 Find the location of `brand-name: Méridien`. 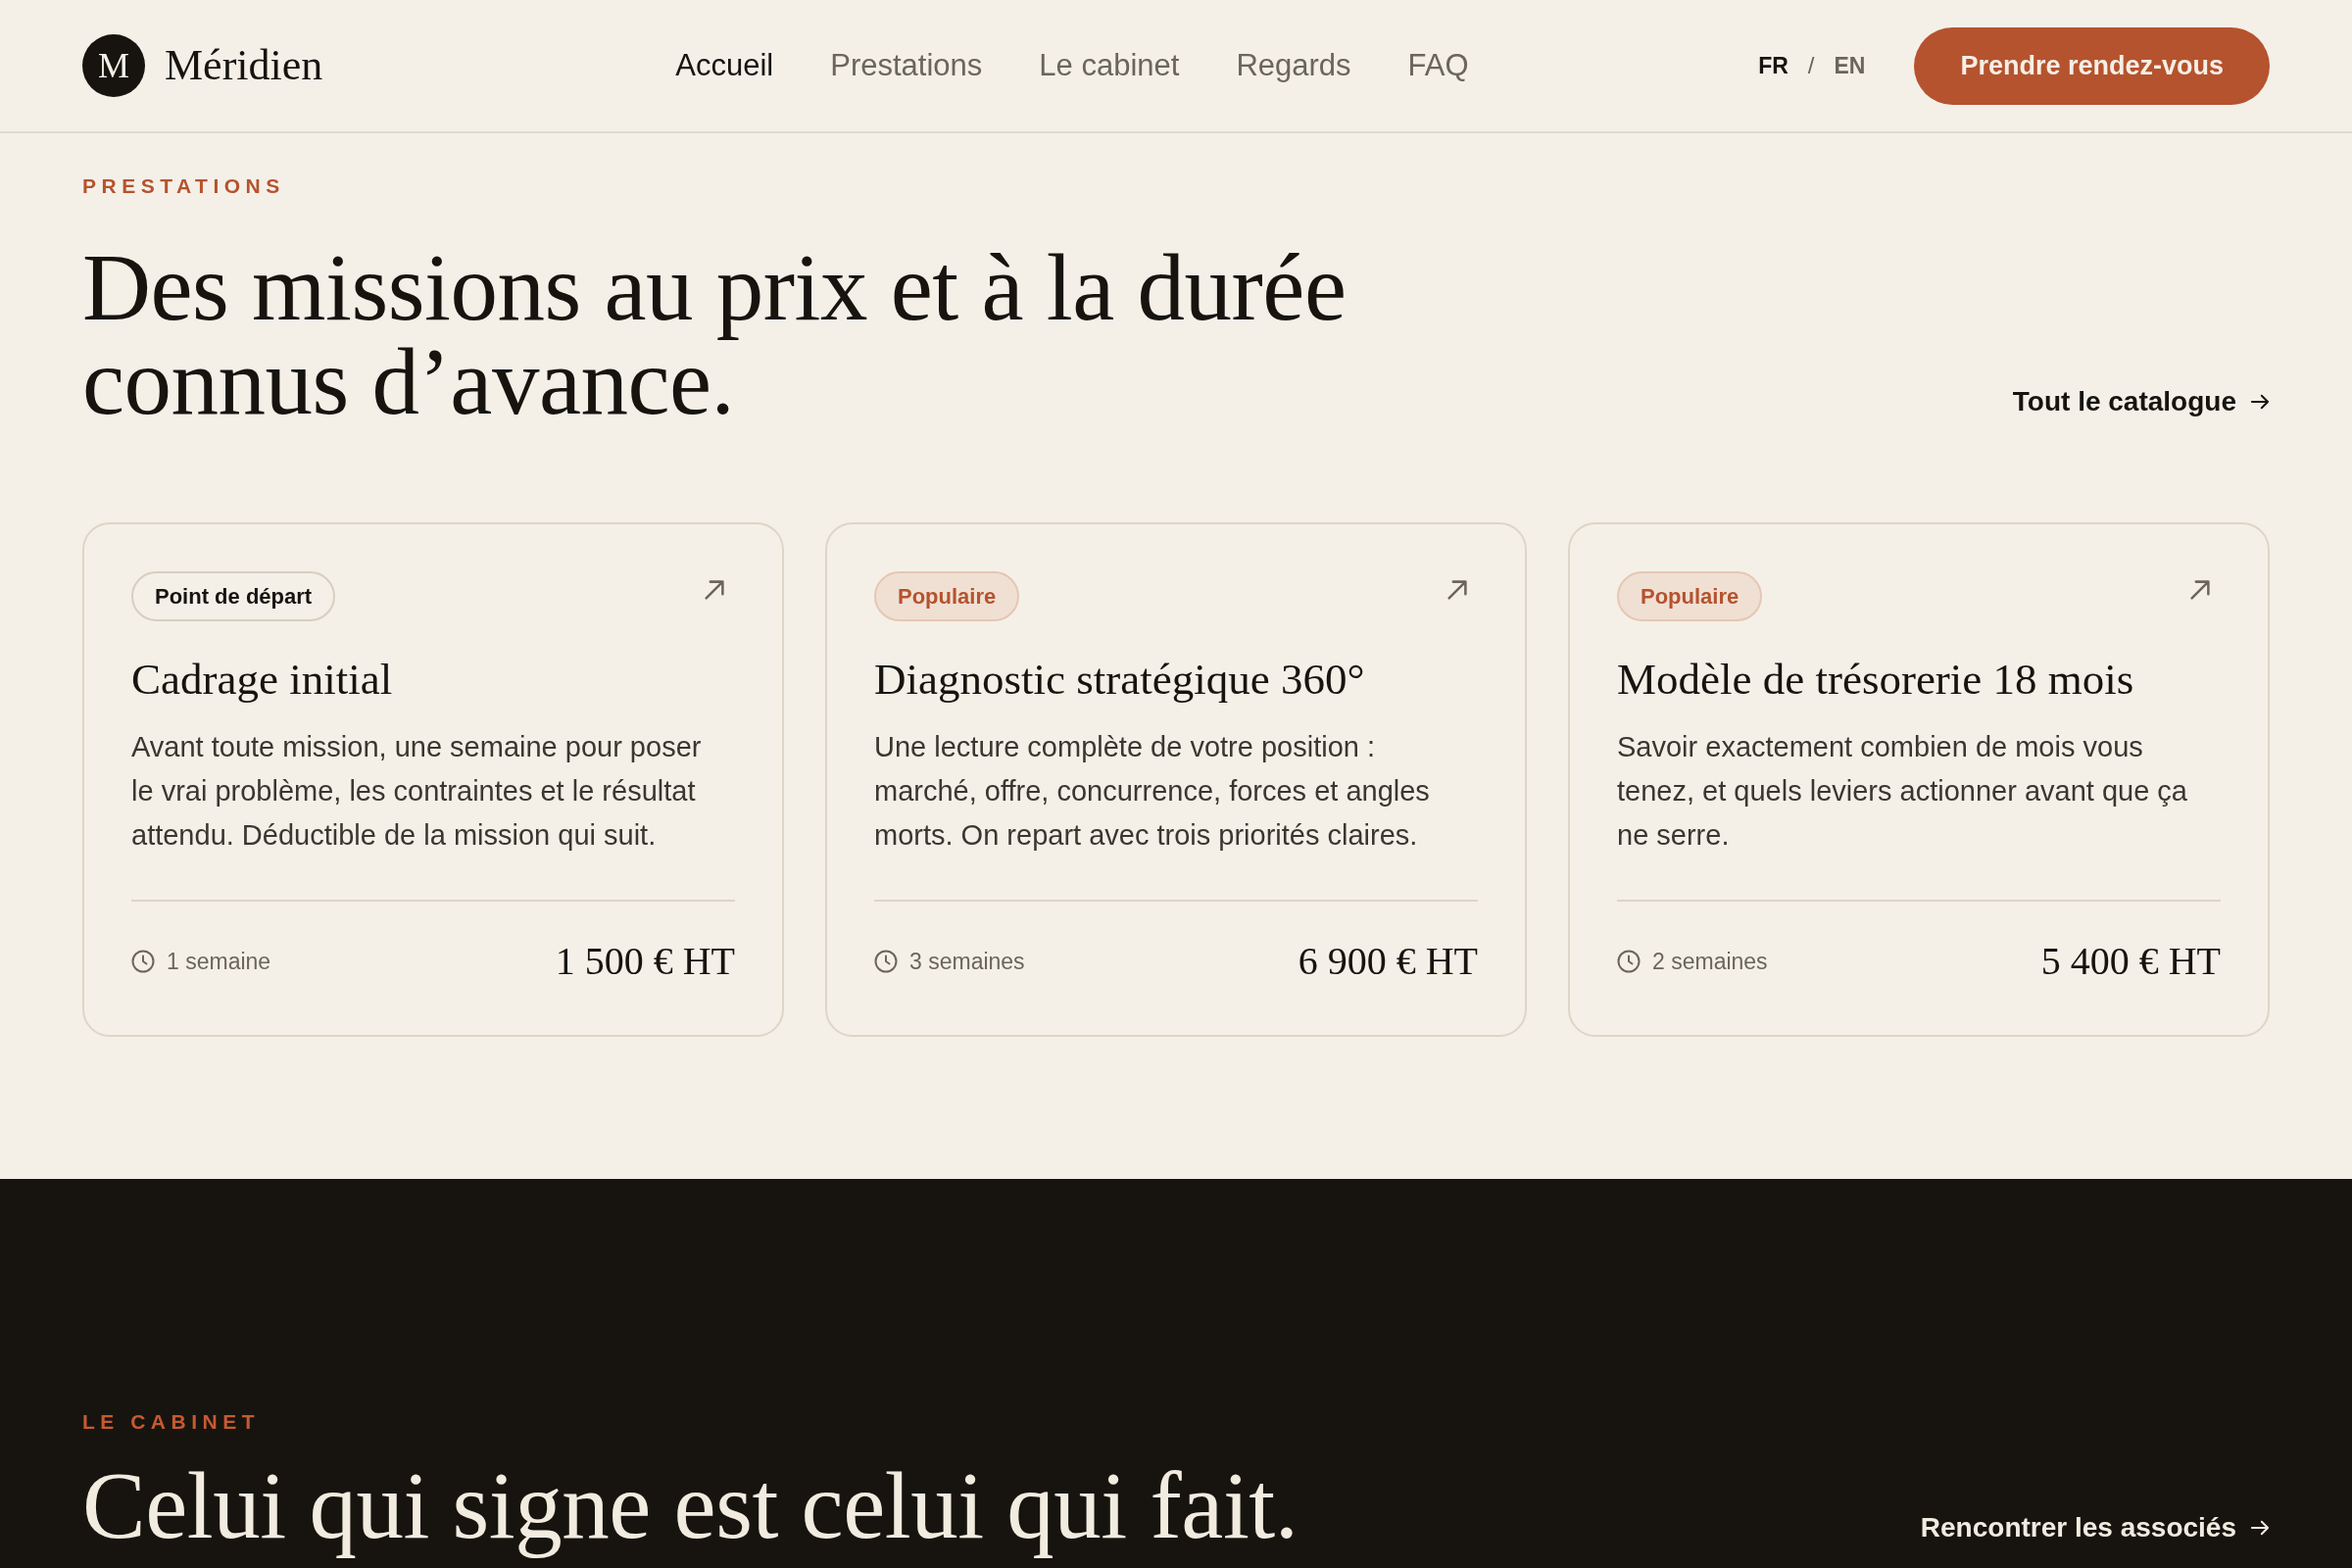

brand-name: Méridien is located at coordinates (244, 65).